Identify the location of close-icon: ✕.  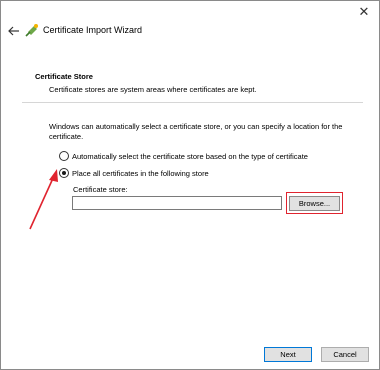
(364, 11).